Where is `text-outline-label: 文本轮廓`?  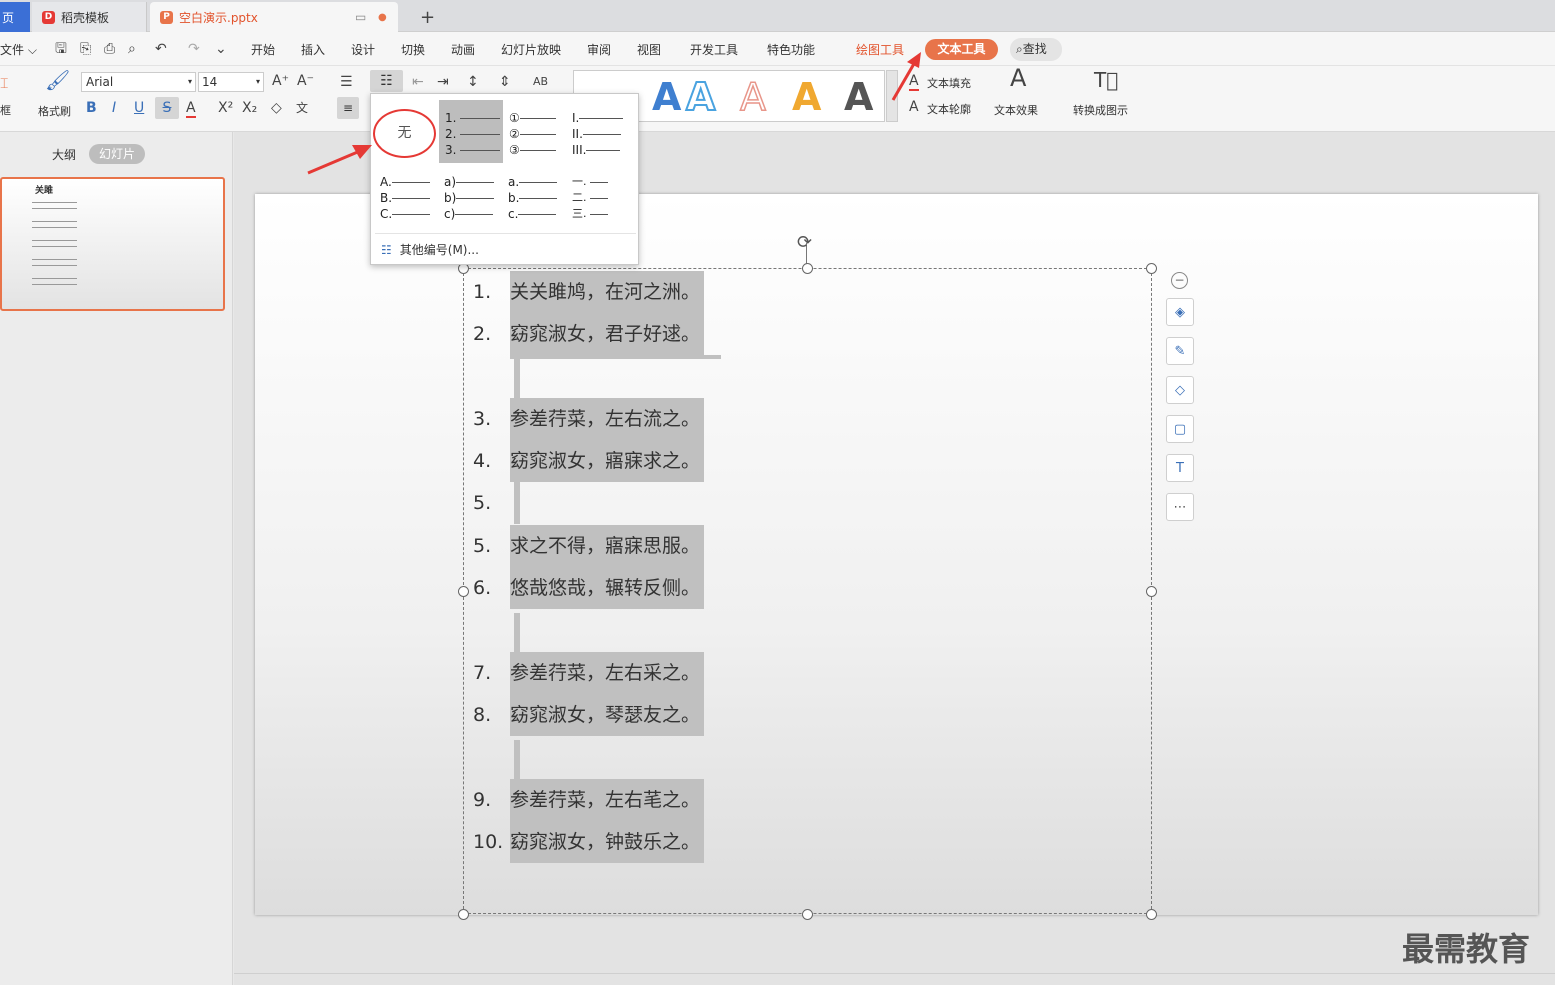 text-outline-label: 文本轮廓 is located at coordinates (949, 109).